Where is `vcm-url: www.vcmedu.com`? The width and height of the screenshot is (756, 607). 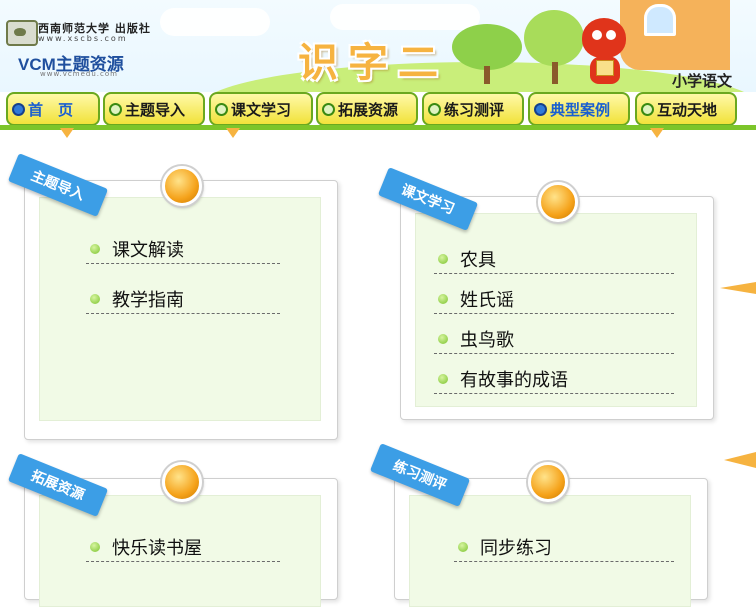
vcm-url: www.vcmedu.com is located at coordinates (79, 74).